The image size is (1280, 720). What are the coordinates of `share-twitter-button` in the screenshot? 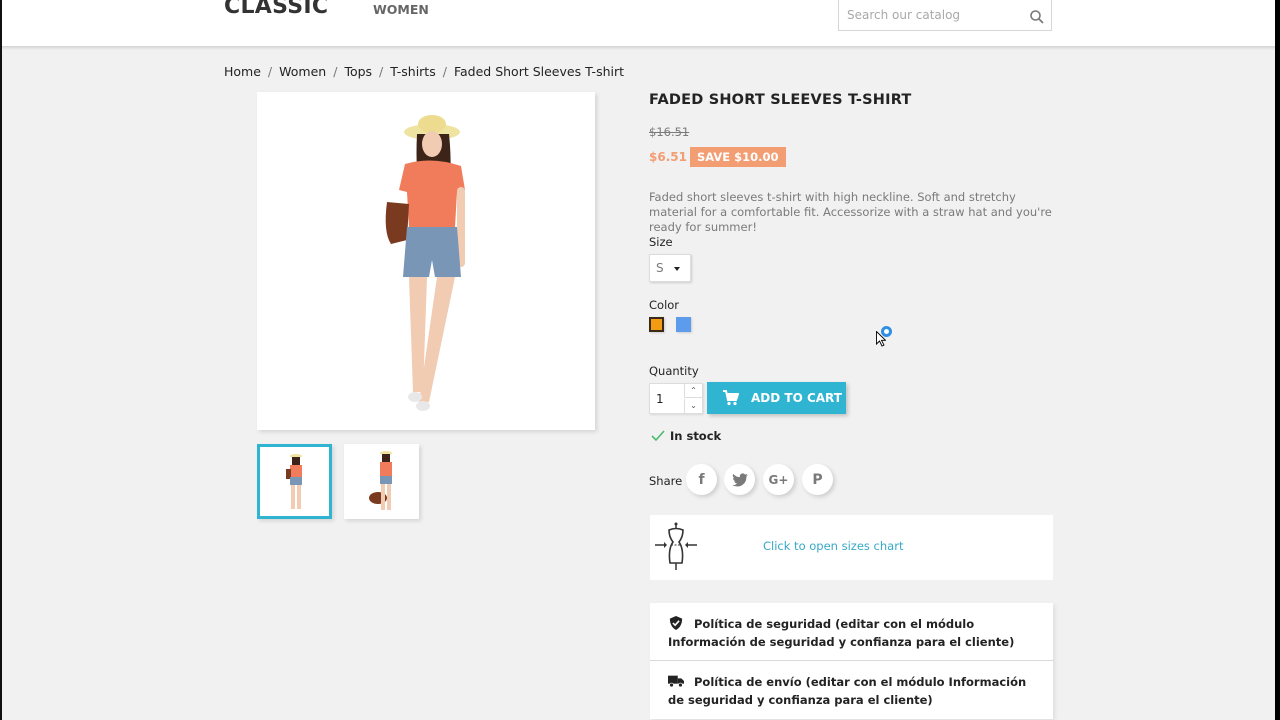 It's located at (739, 479).